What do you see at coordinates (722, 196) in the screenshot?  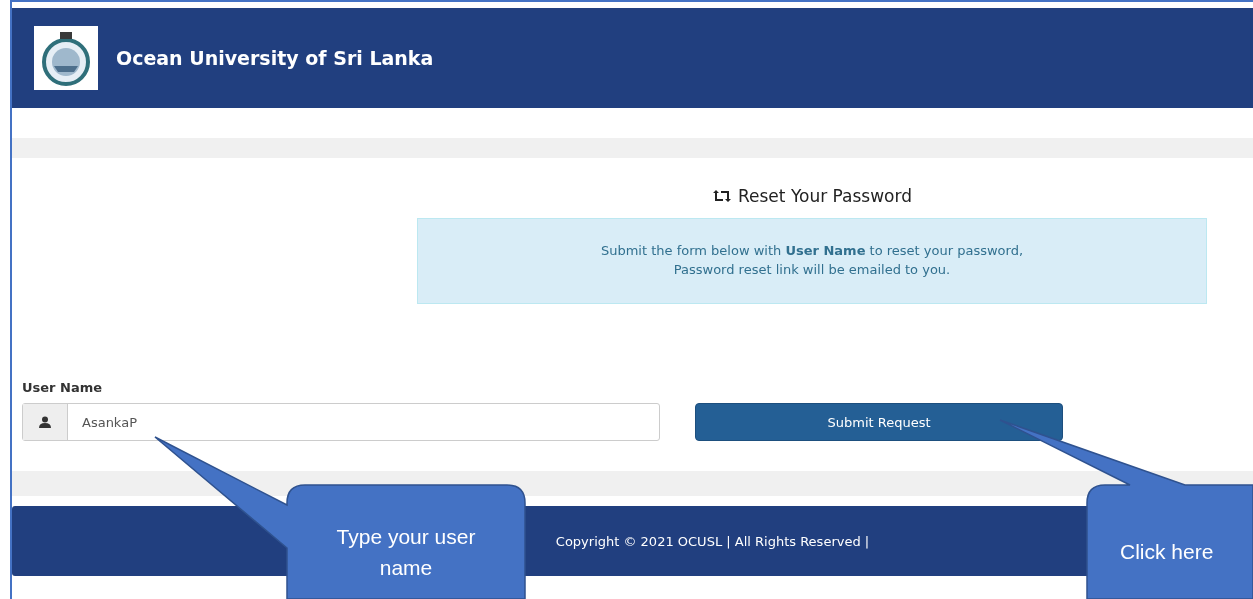 I see `retweet-icon` at bounding box center [722, 196].